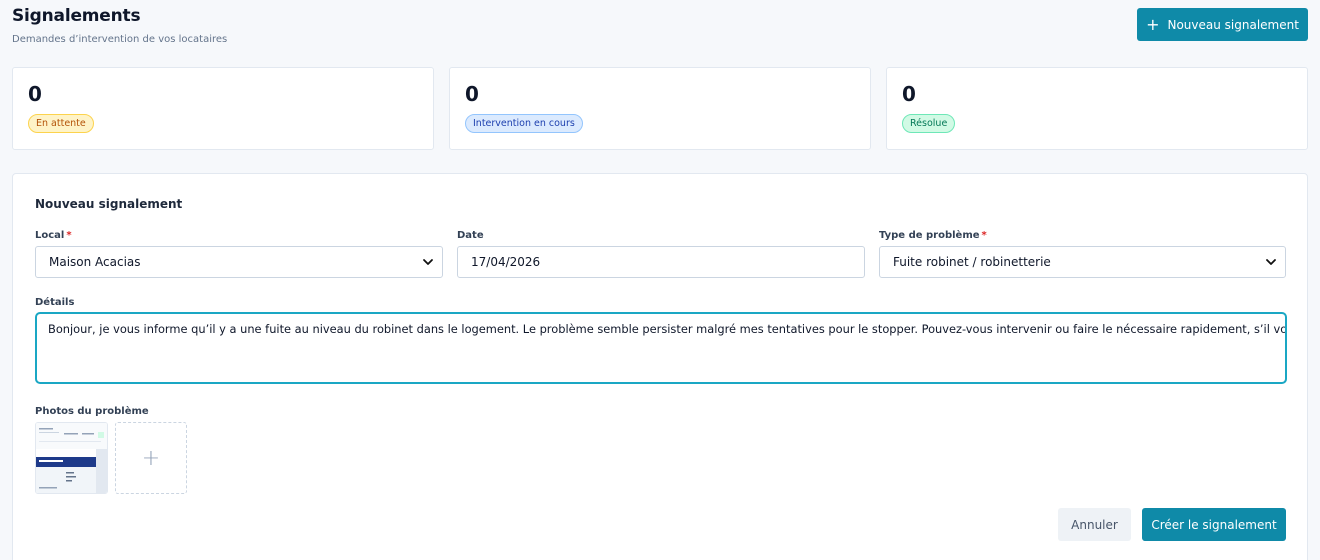 Image resolution: width=1320 pixels, height=560 pixels. Describe the element at coordinates (92, 411) in the screenshot. I see `photos-label: Photos du problème` at that location.